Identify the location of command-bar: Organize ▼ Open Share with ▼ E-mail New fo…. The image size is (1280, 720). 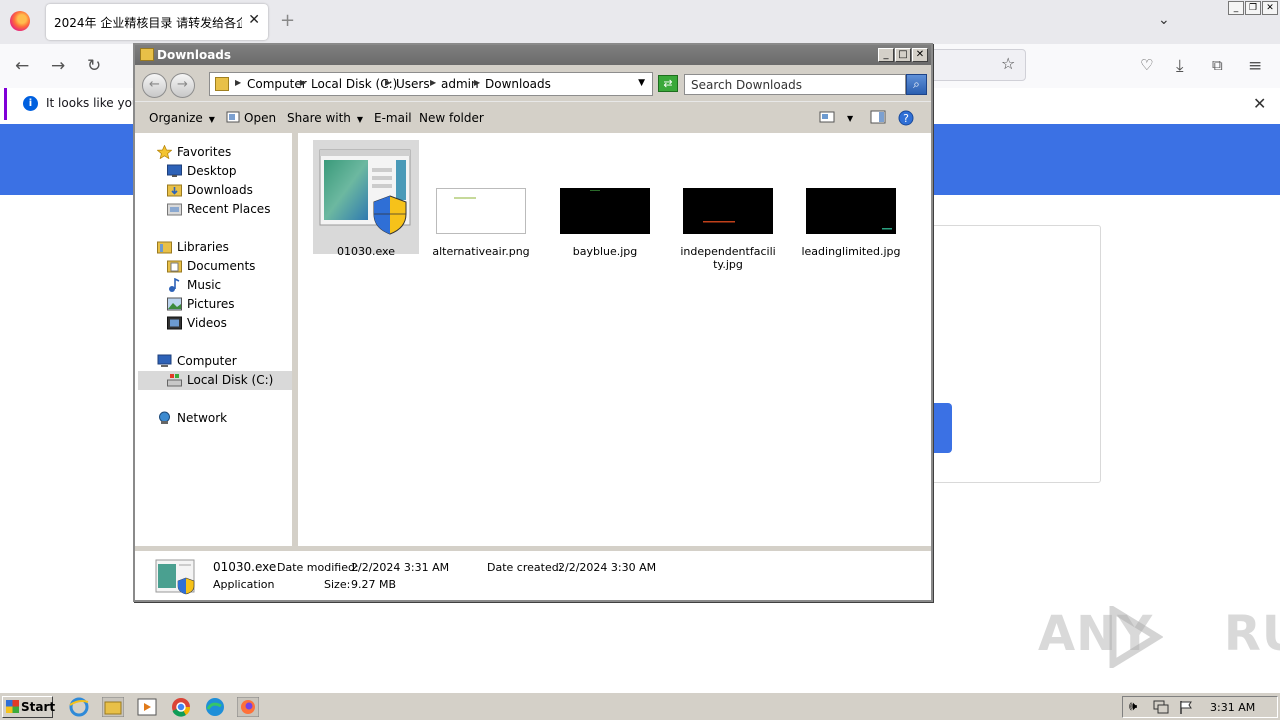
(533, 117).